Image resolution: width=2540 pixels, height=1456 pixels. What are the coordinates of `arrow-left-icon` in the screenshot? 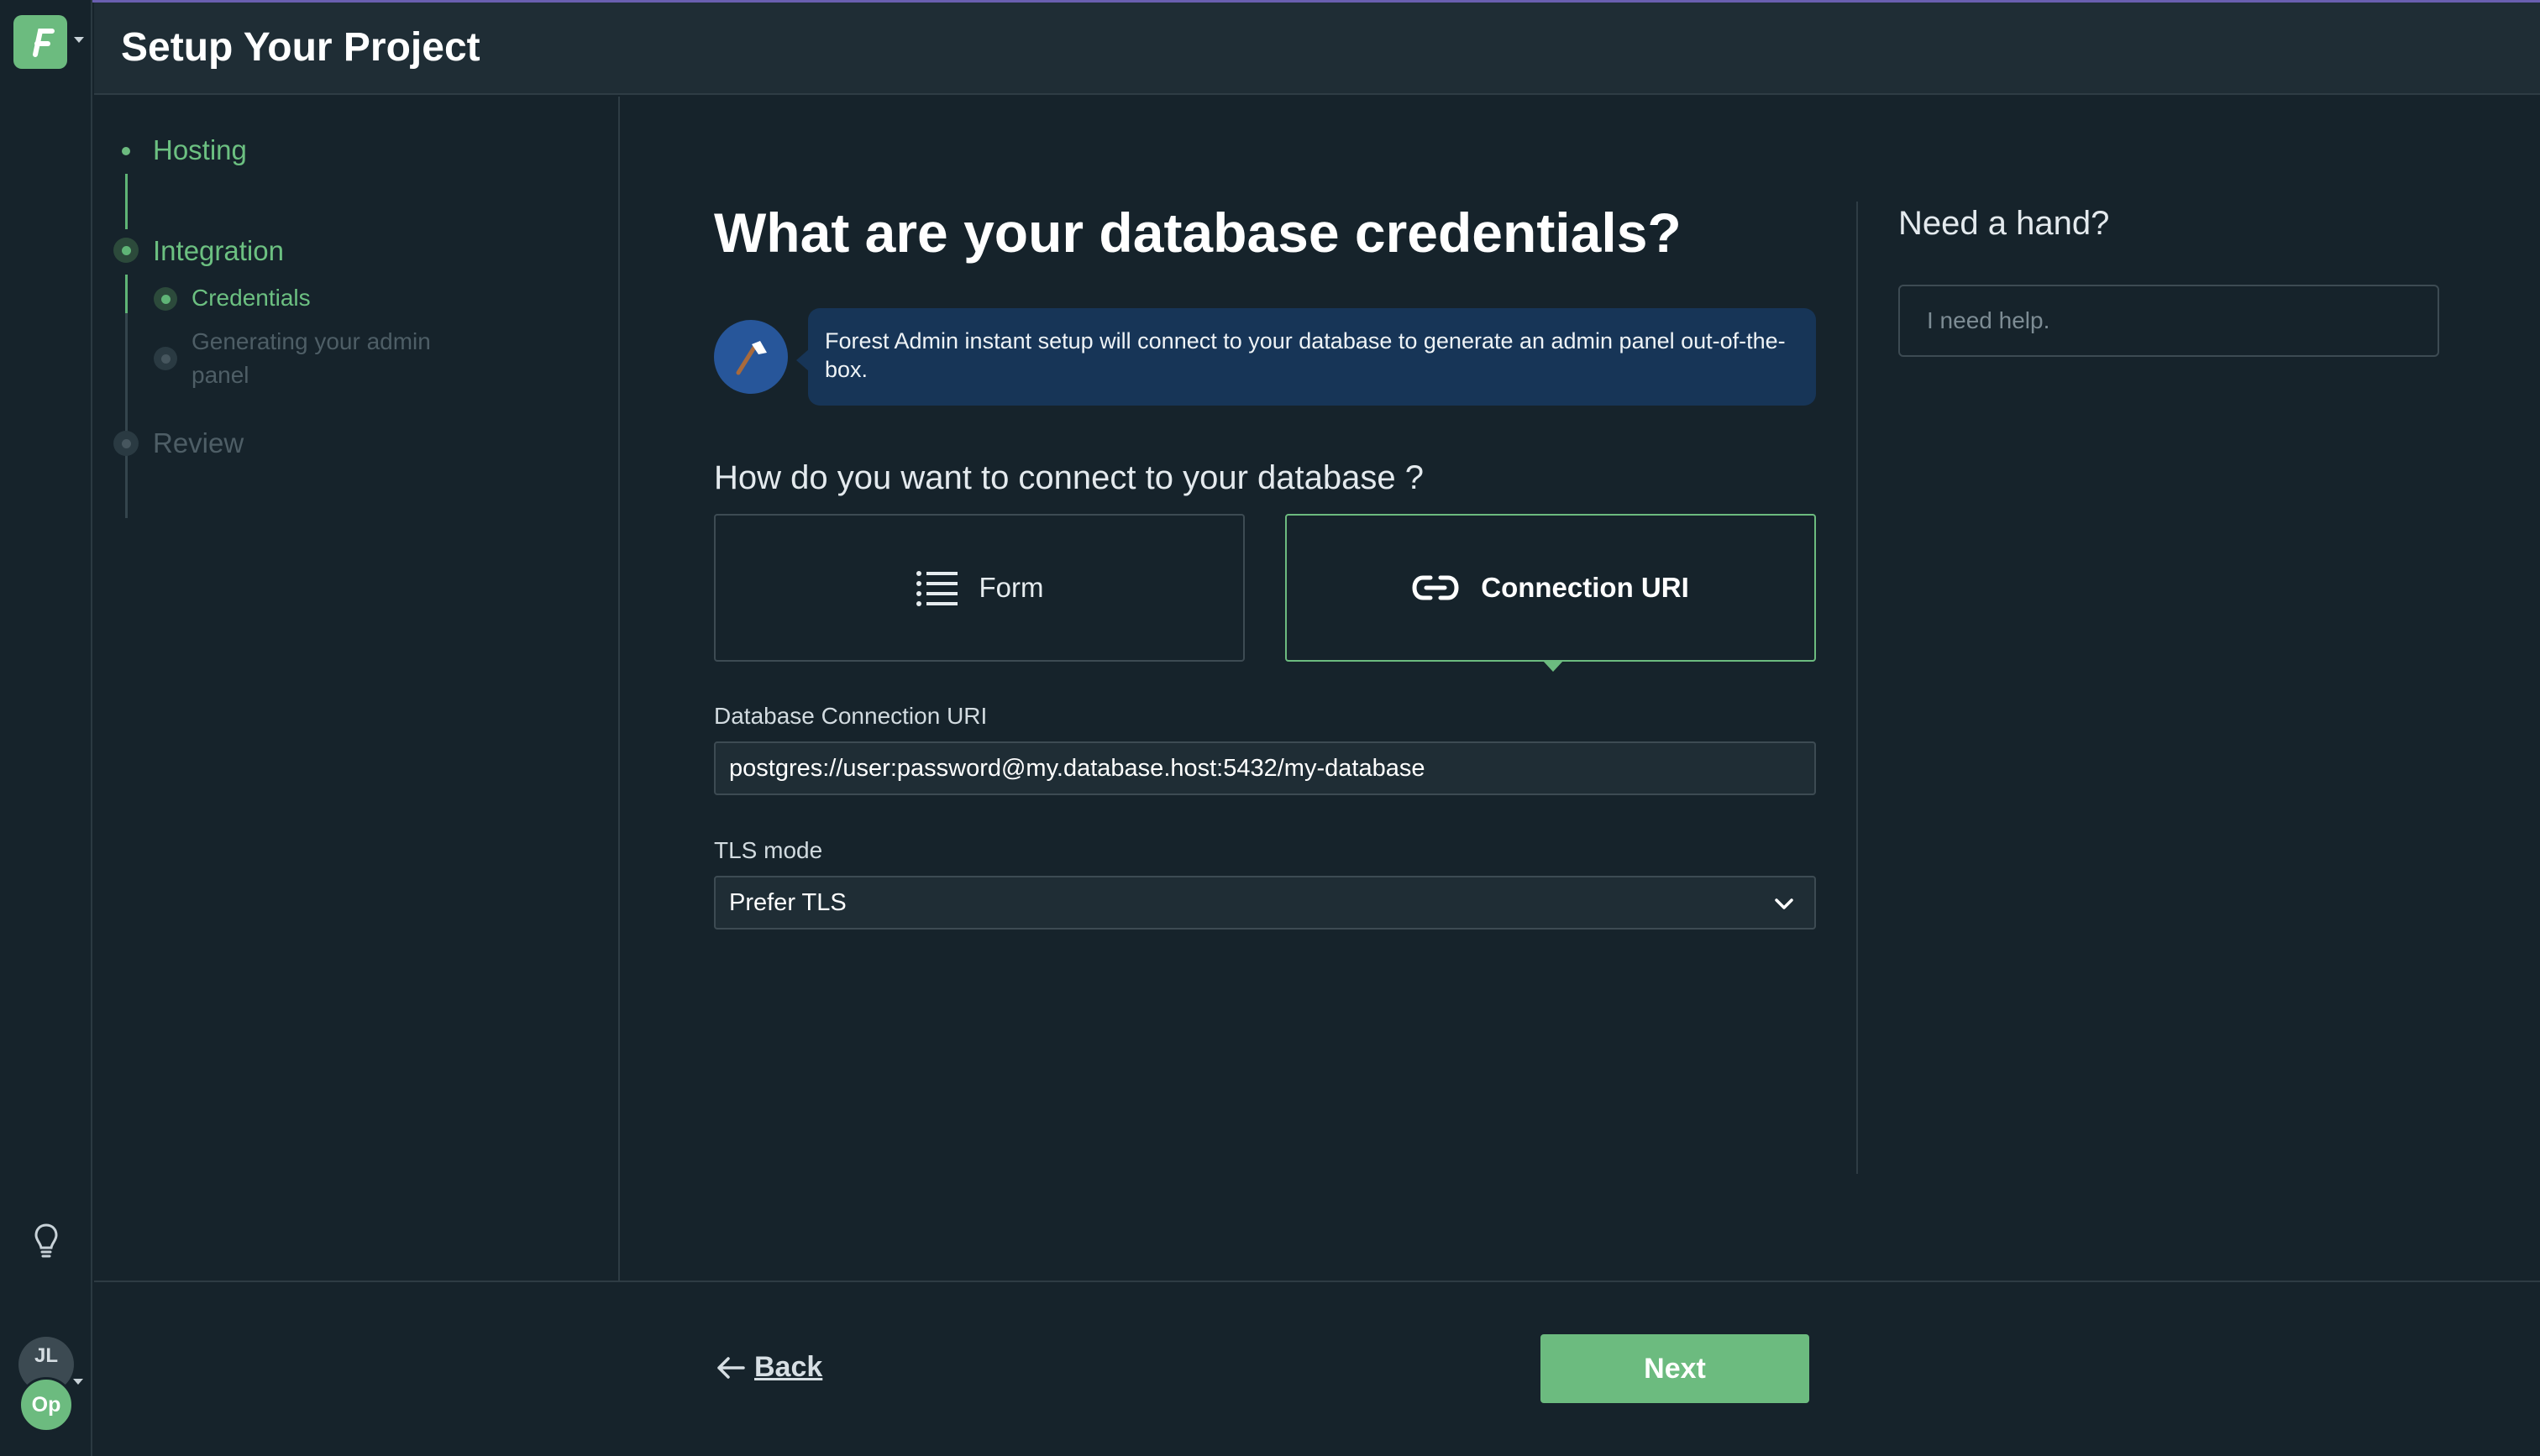 It's located at (731, 1367).